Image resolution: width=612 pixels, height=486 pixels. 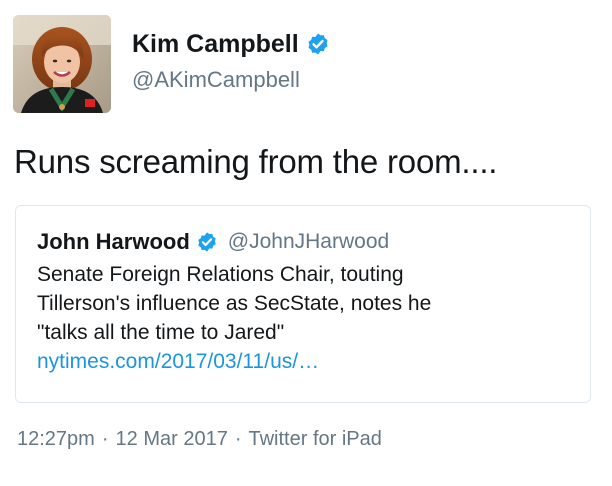 I want to click on quoted-text-line: Senate Foreign Relations Chair, touting, so click(x=220, y=274).